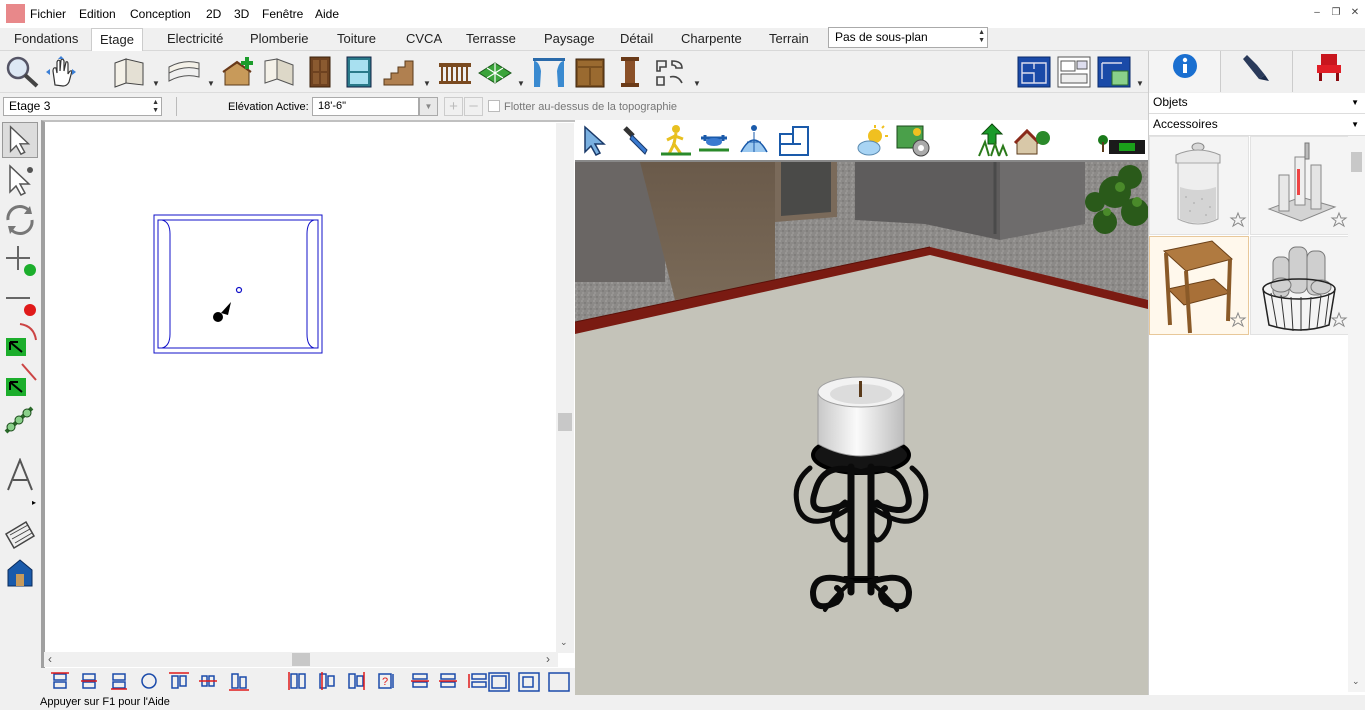 Image resolution: width=1365 pixels, height=710 pixels. I want to click on add-point-icon, so click(20, 260).